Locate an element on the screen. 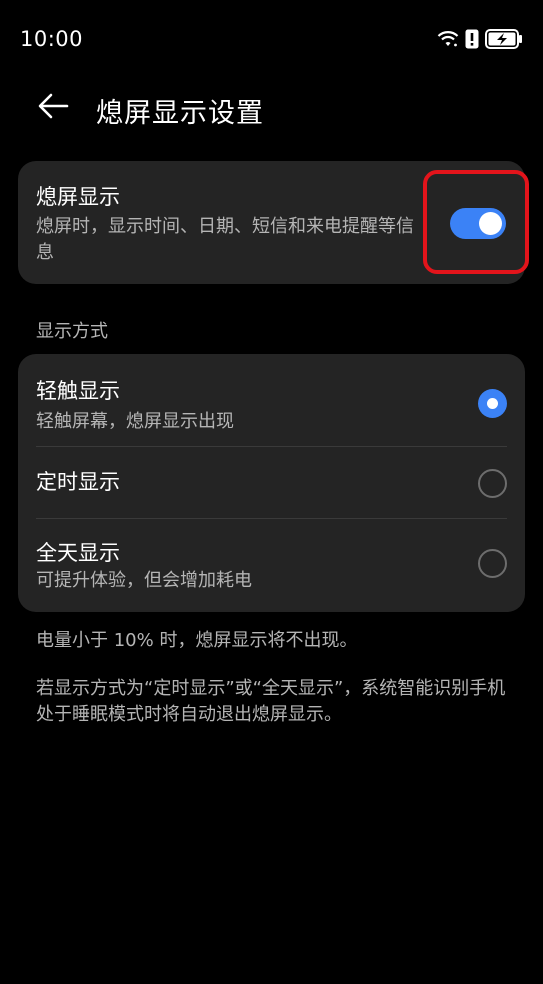 This screenshot has width=543, height=984. radio-always-on-display is located at coordinates (492, 563).